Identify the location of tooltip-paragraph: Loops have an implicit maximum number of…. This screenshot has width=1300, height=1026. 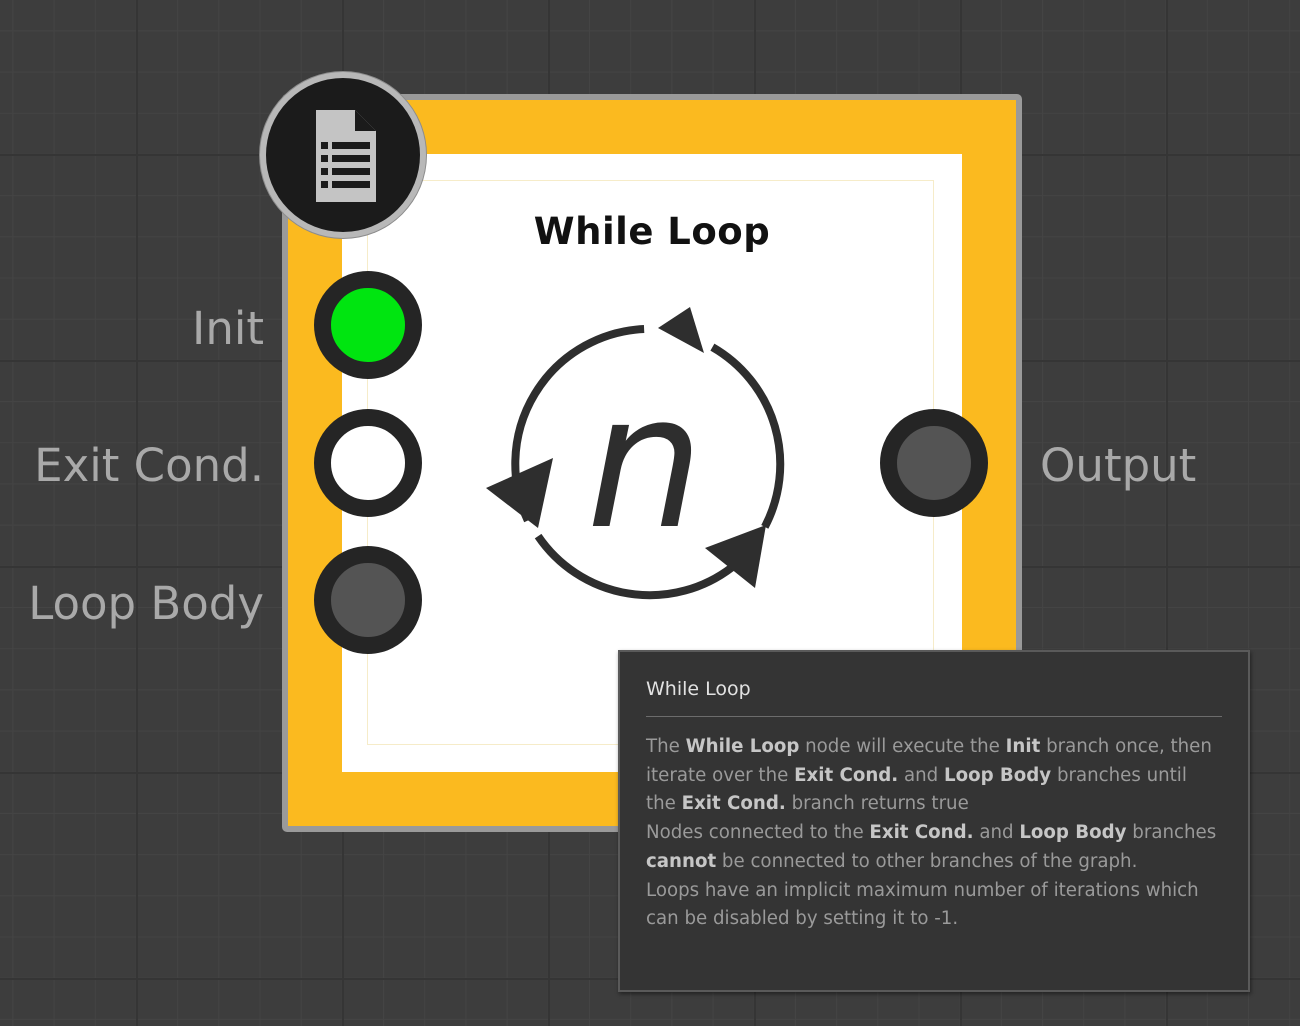
(922, 904).